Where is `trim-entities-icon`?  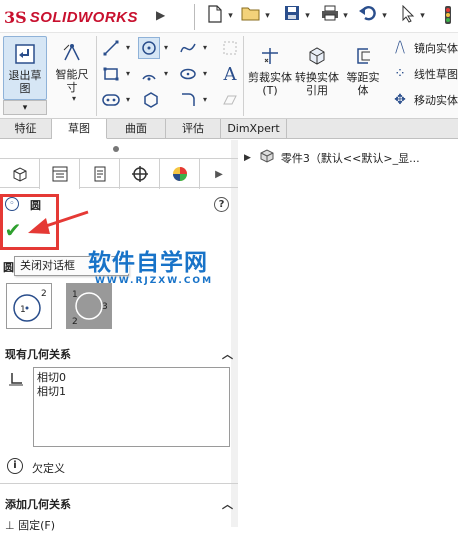
trim-entities-icon is located at coordinates (270, 56).